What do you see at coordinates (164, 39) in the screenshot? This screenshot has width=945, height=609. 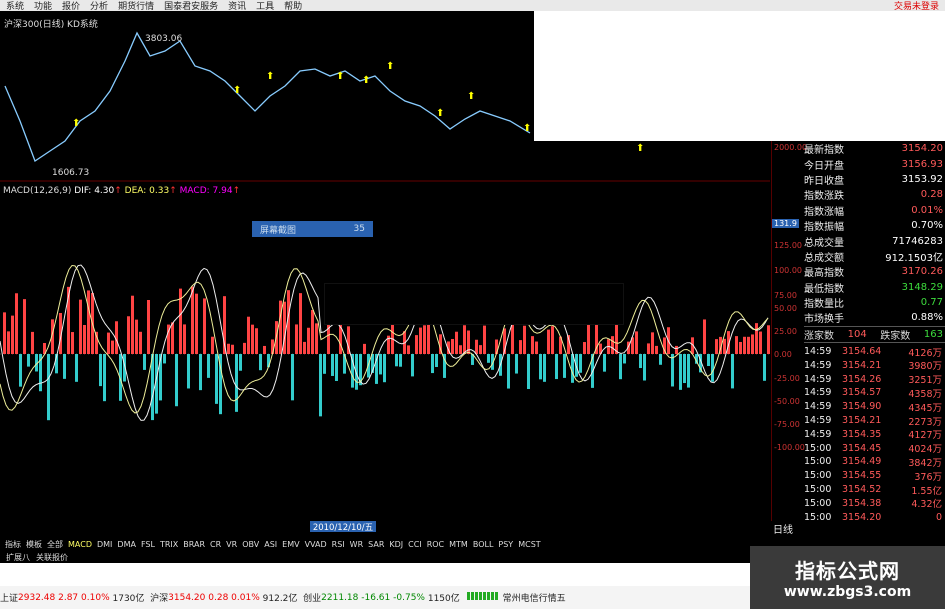 I see `high-label: 3803.06` at bounding box center [164, 39].